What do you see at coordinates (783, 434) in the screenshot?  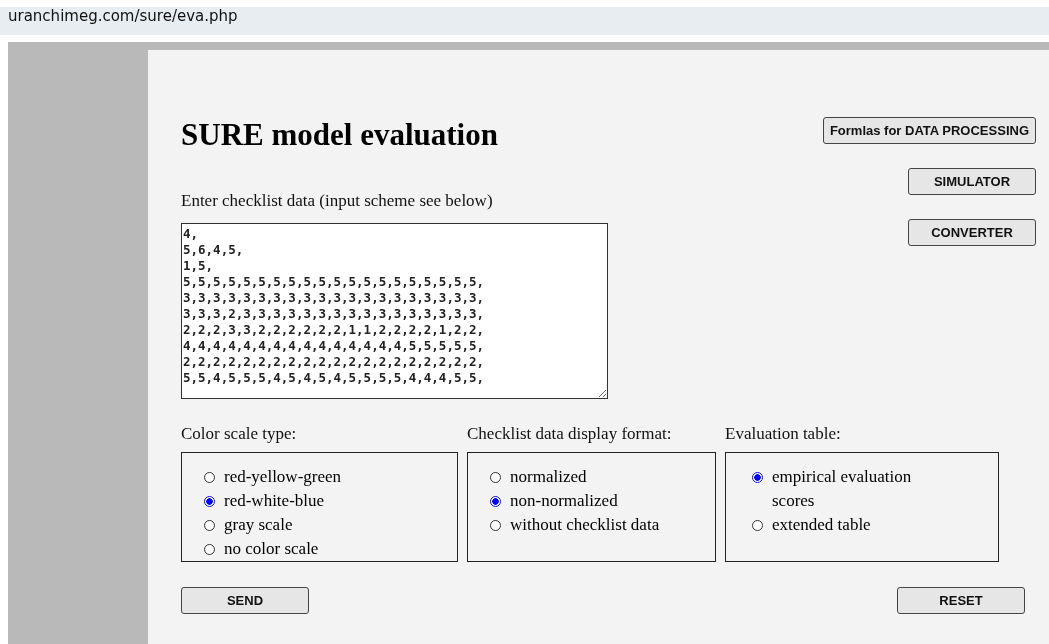 I see `group-label: Evaluation table:` at bounding box center [783, 434].